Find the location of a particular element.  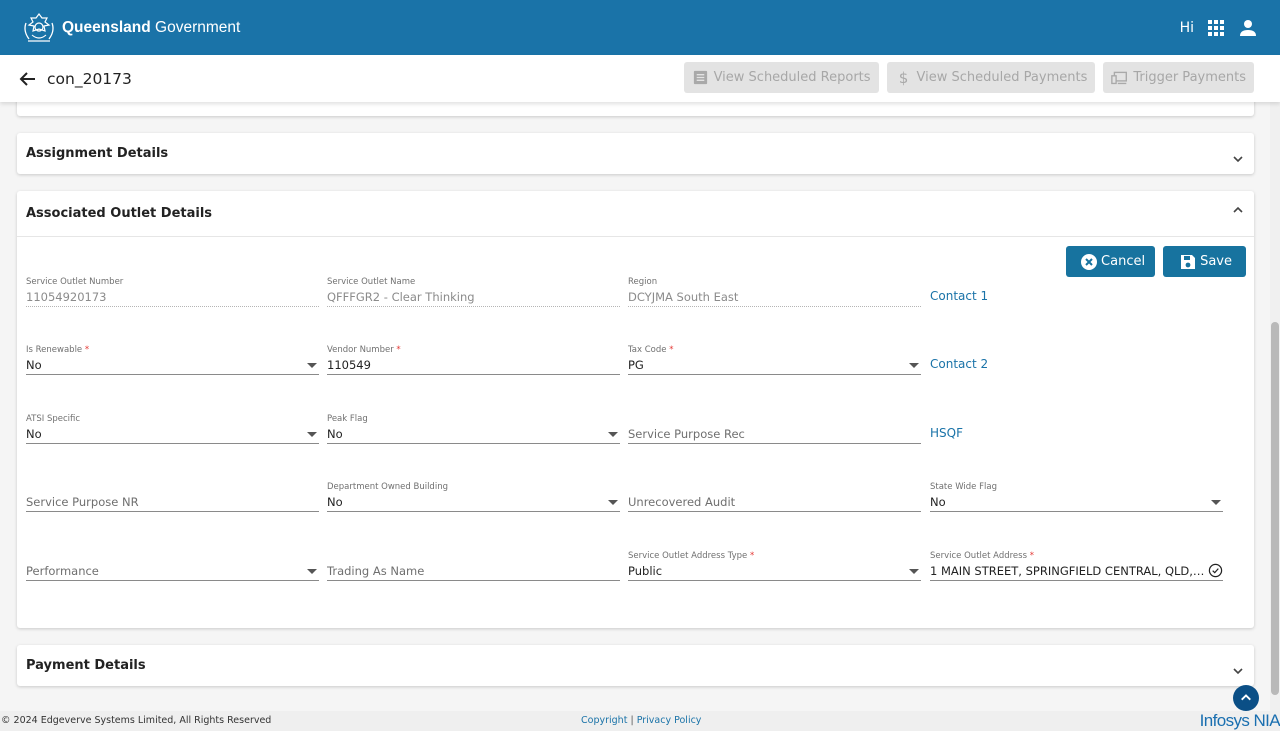

service-outlet-number-field: Service Outlet Number 11054920173 is located at coordinates (172, 292).